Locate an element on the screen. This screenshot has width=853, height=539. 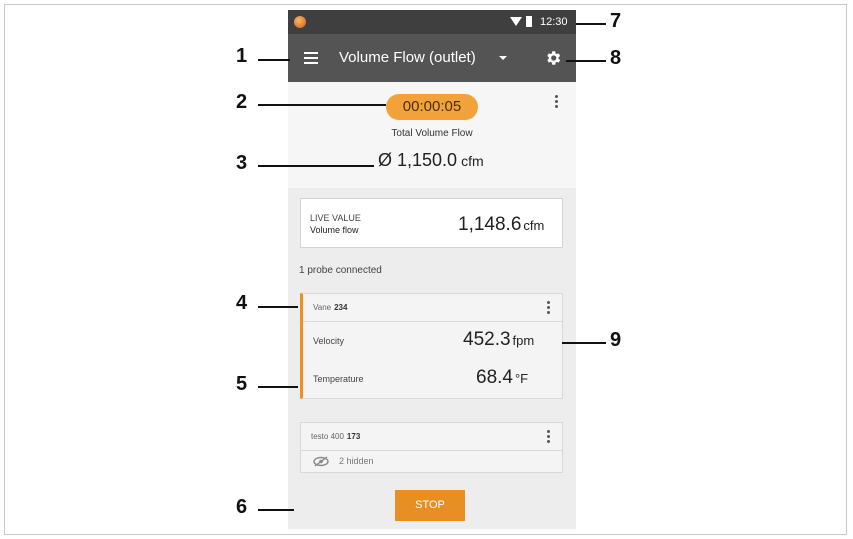
timer-badge: 00:00:05 is located at coordinates (432, 107).